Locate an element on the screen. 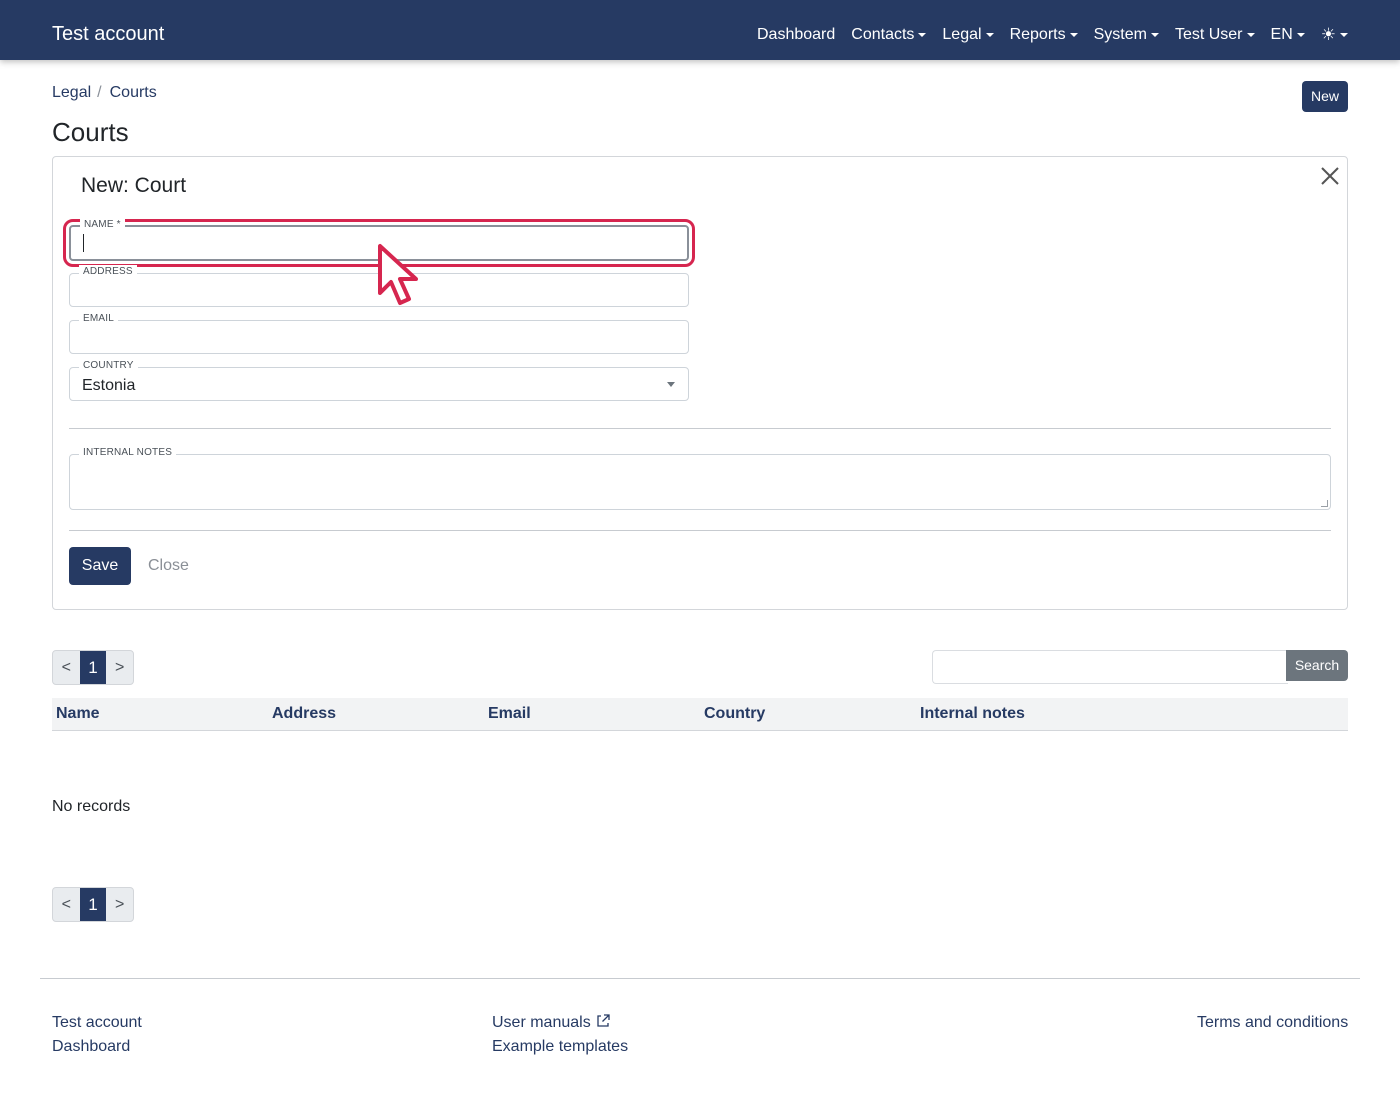 The image size is (1400, 1119). sun-icon: ☀ is located at coordinates (1328, 34).